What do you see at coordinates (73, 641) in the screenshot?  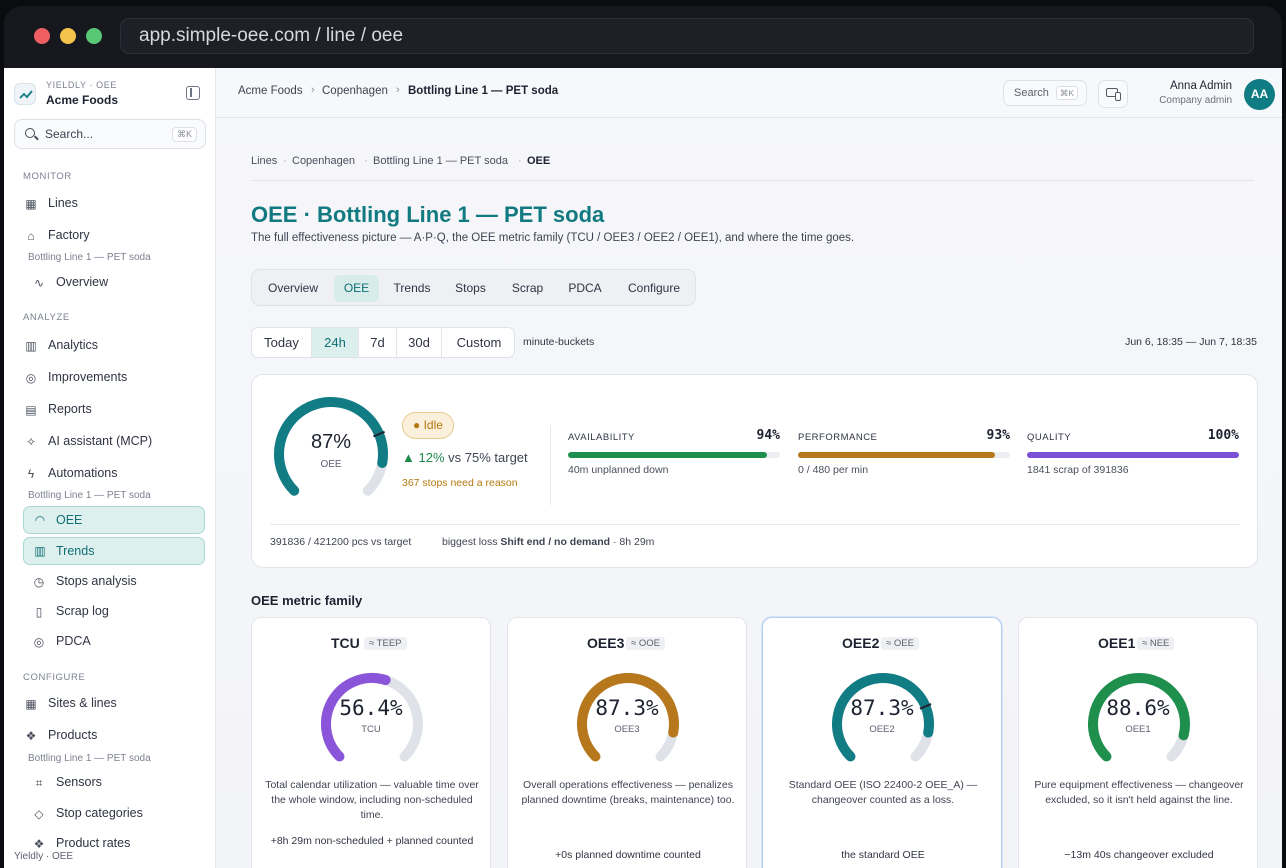 I see `sidebar-item-label: PDCA` at bounding box center [73, 641].